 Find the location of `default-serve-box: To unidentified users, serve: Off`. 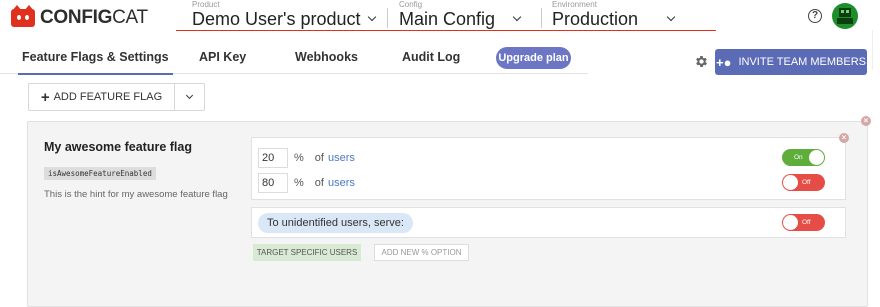

default-serve-box: To unidentified users, serve: Off is located at coordinates (548, 222).